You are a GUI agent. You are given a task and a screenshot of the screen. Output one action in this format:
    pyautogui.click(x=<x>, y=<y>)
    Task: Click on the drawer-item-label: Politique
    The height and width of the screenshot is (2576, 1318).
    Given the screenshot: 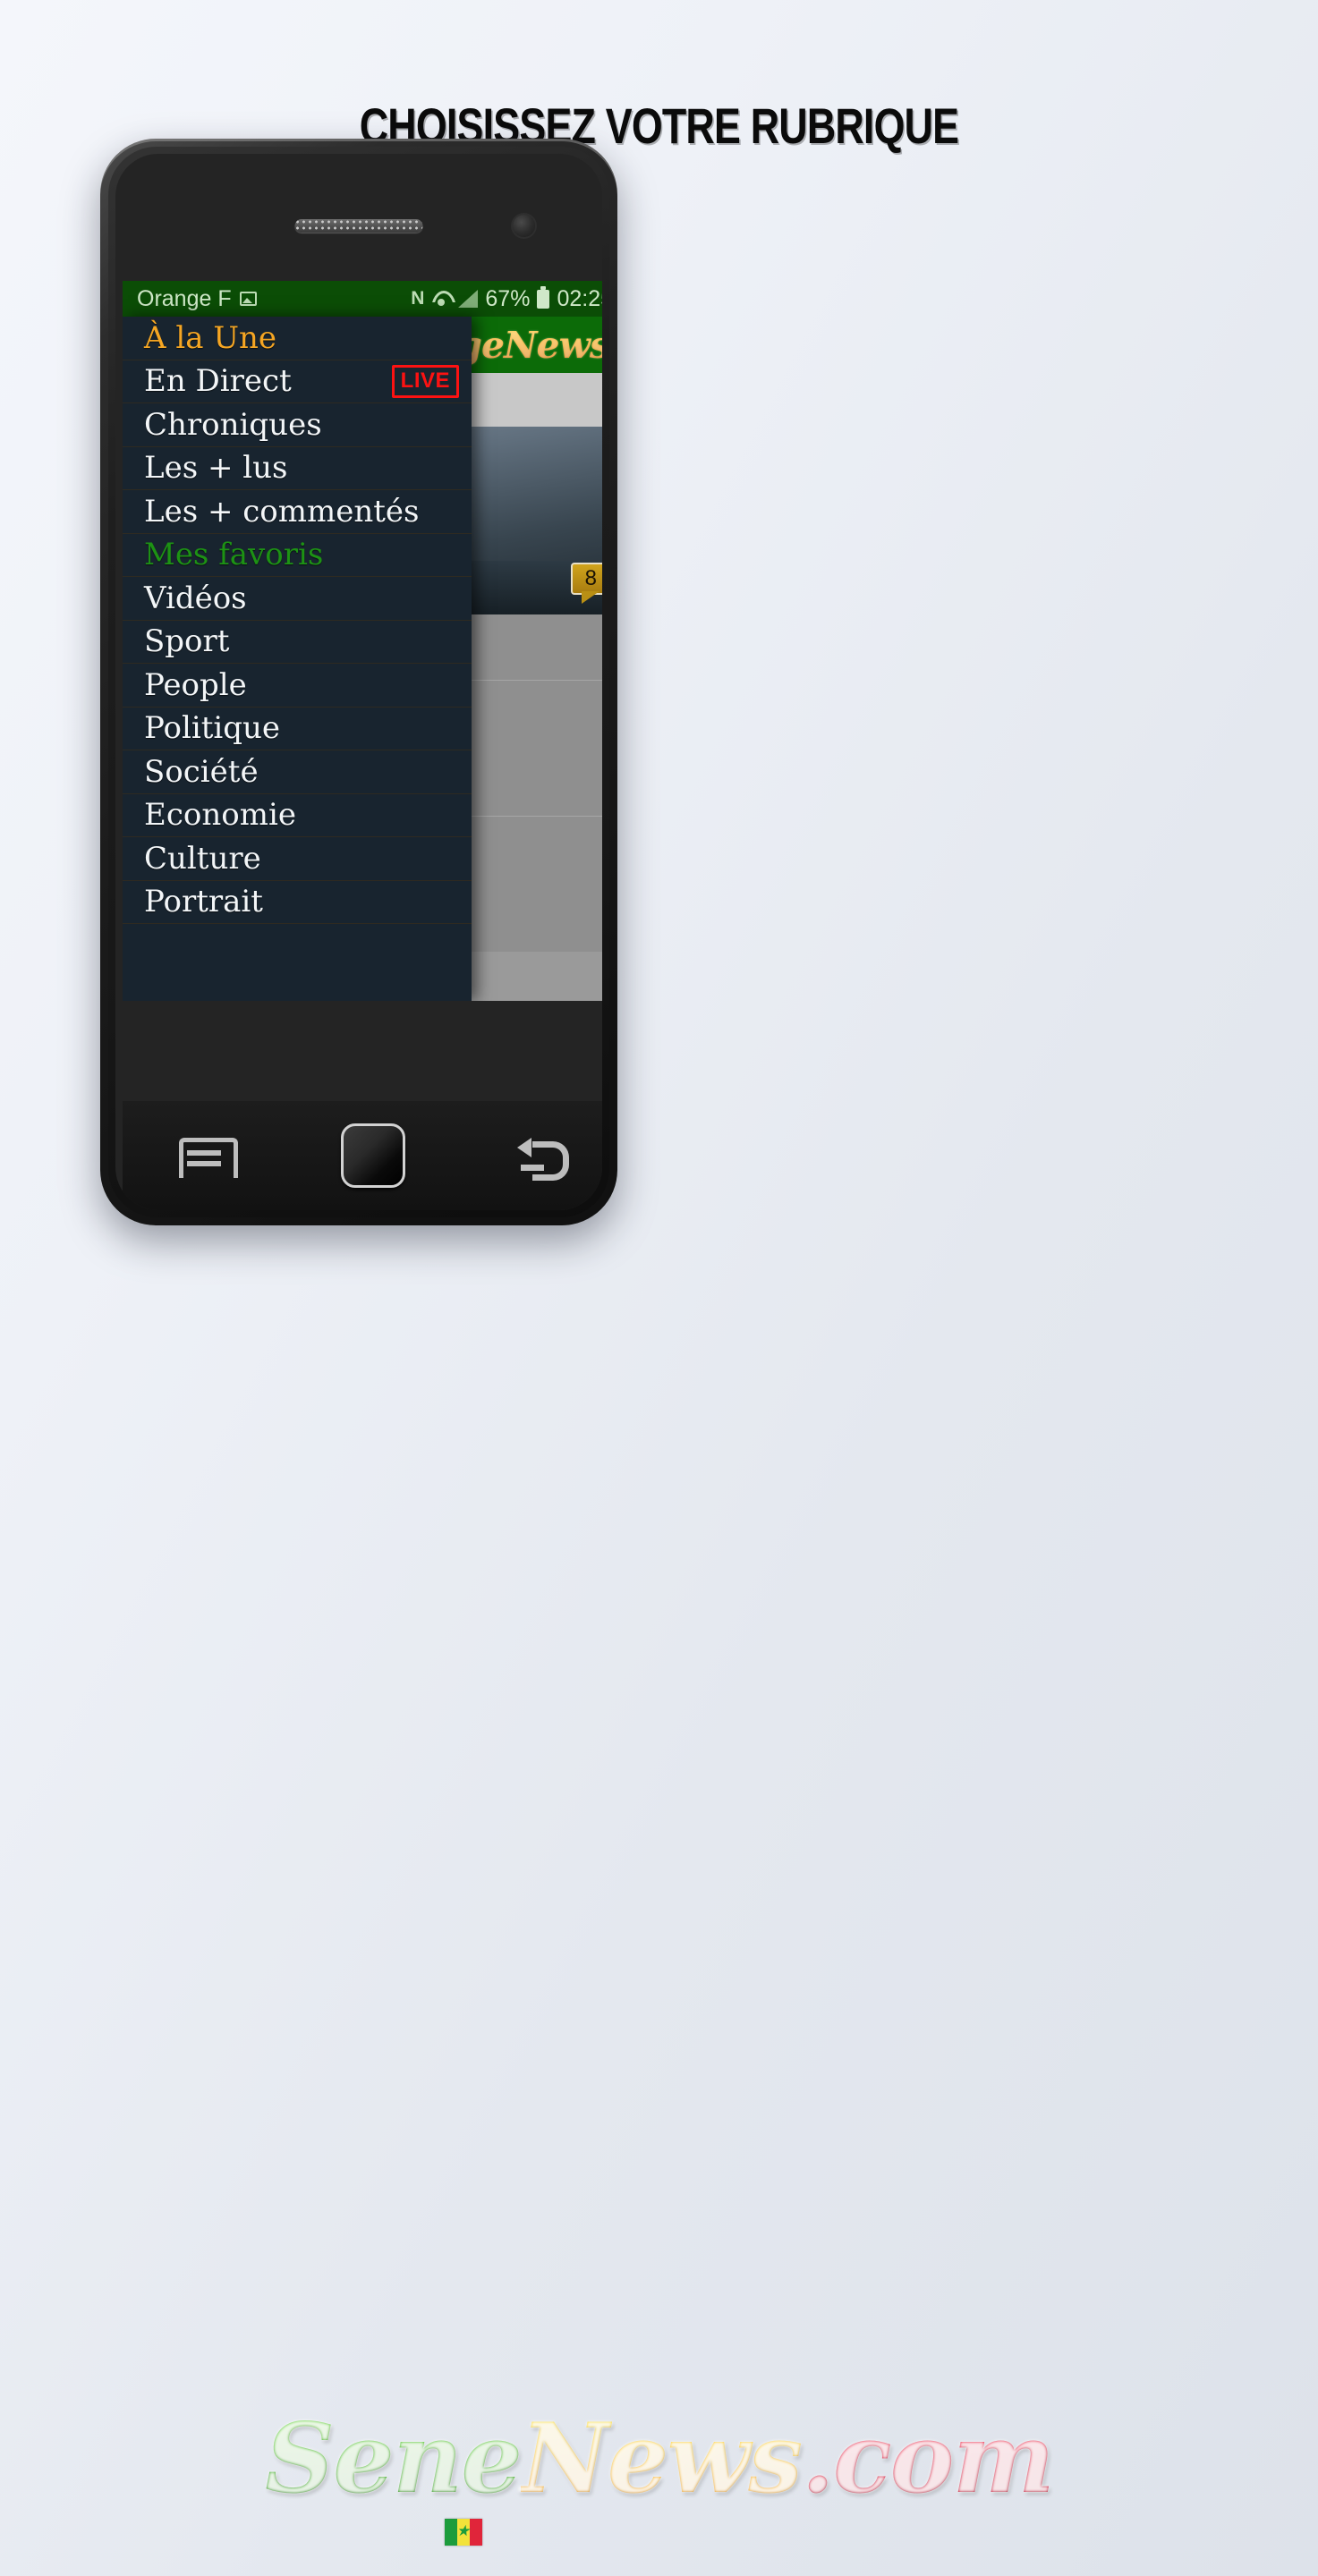 What is the action you would take?
    pyautogui.click(x=212, y=728)
    